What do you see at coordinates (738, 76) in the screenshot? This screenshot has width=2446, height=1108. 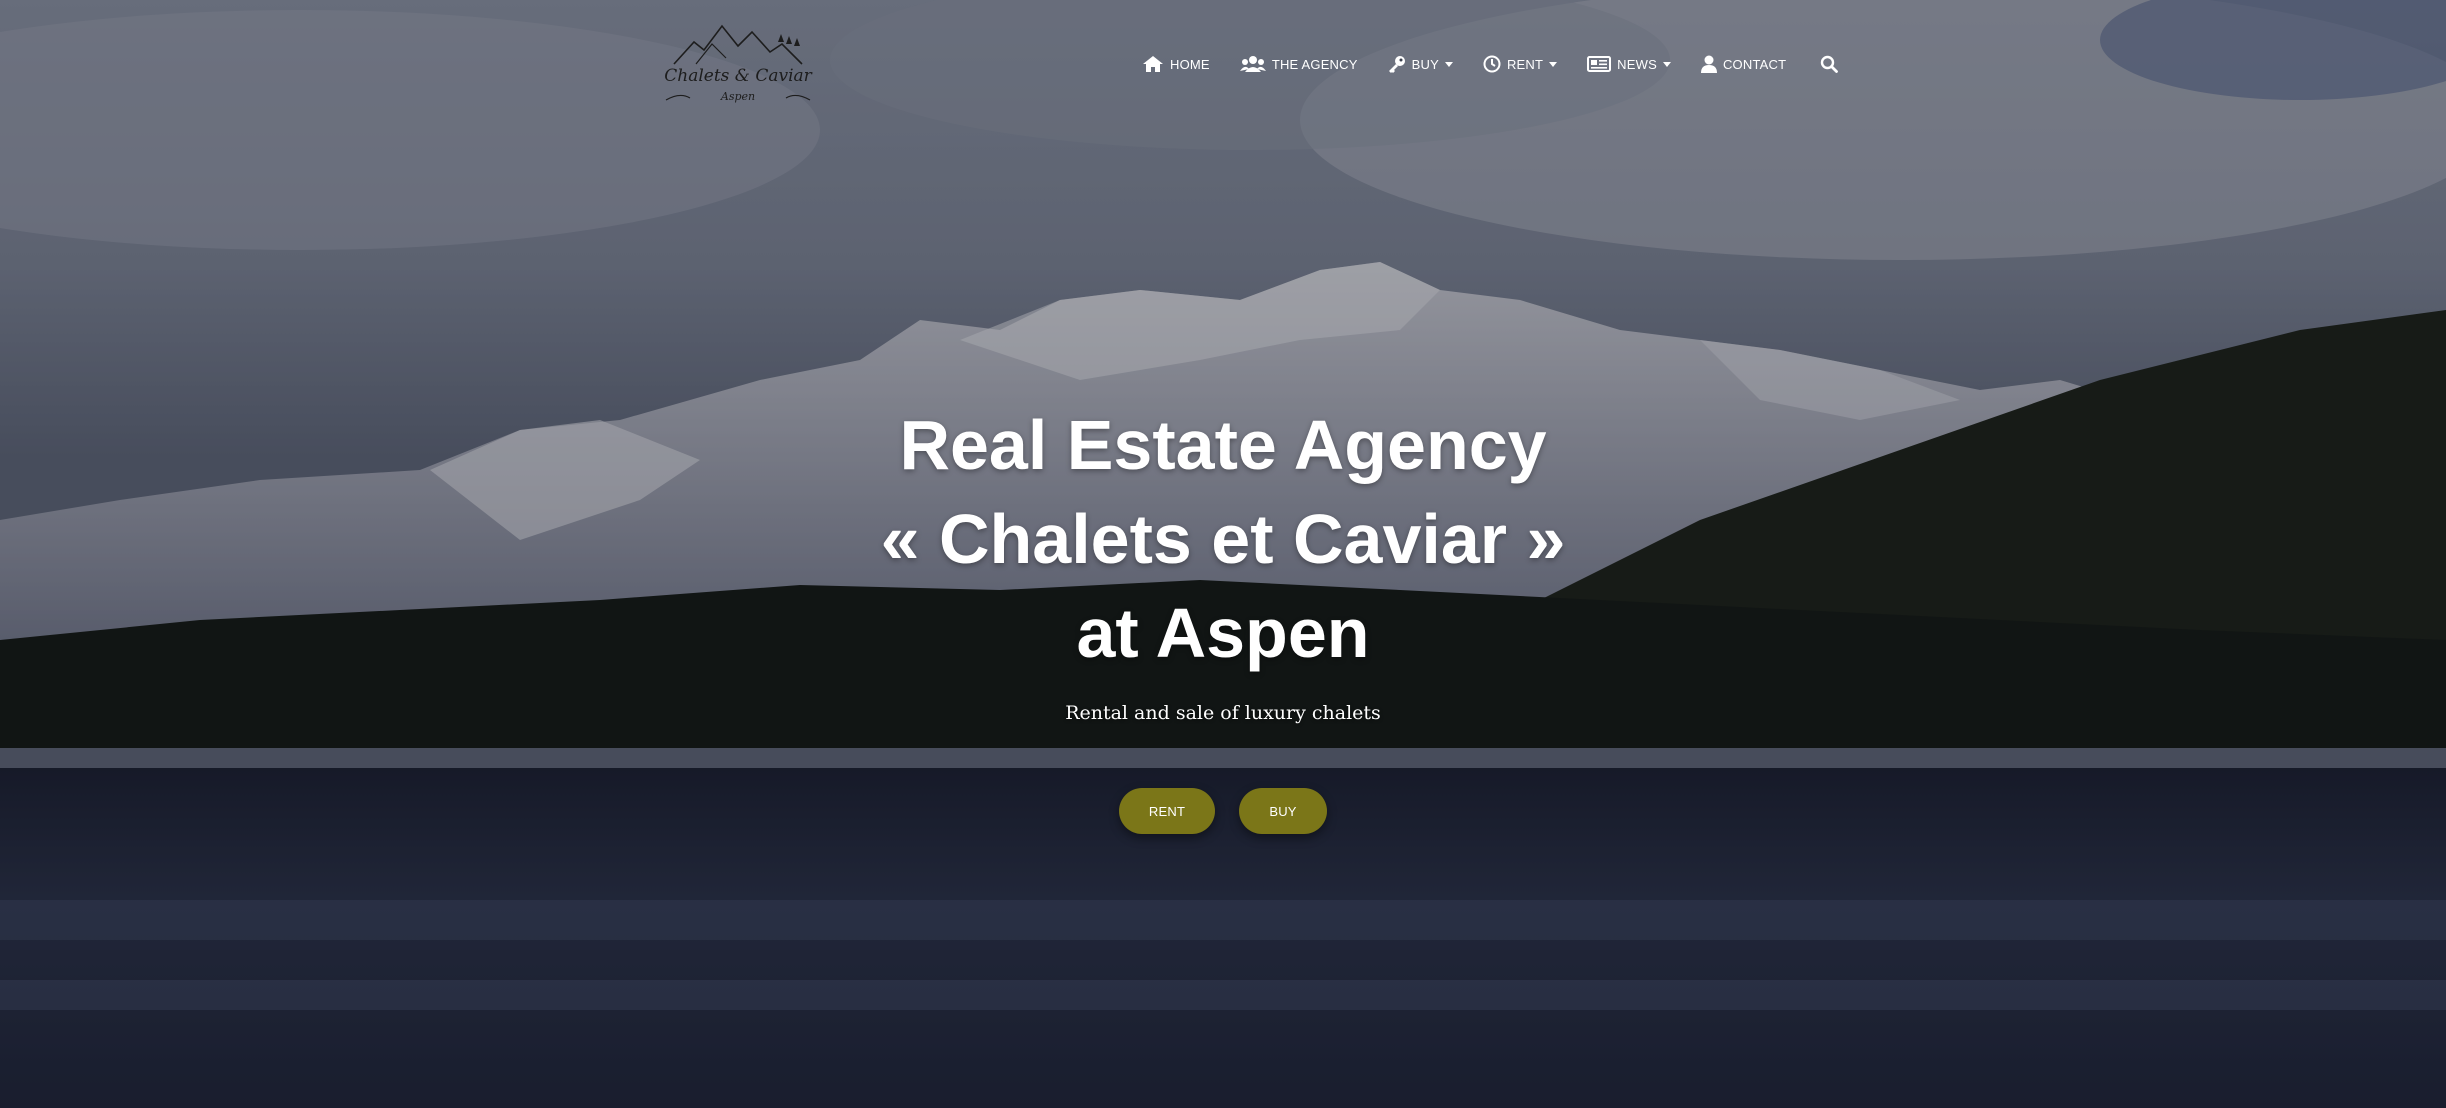 I see `logo-wordmark: Chalets & Caviar` at bounding box center [738, 76].